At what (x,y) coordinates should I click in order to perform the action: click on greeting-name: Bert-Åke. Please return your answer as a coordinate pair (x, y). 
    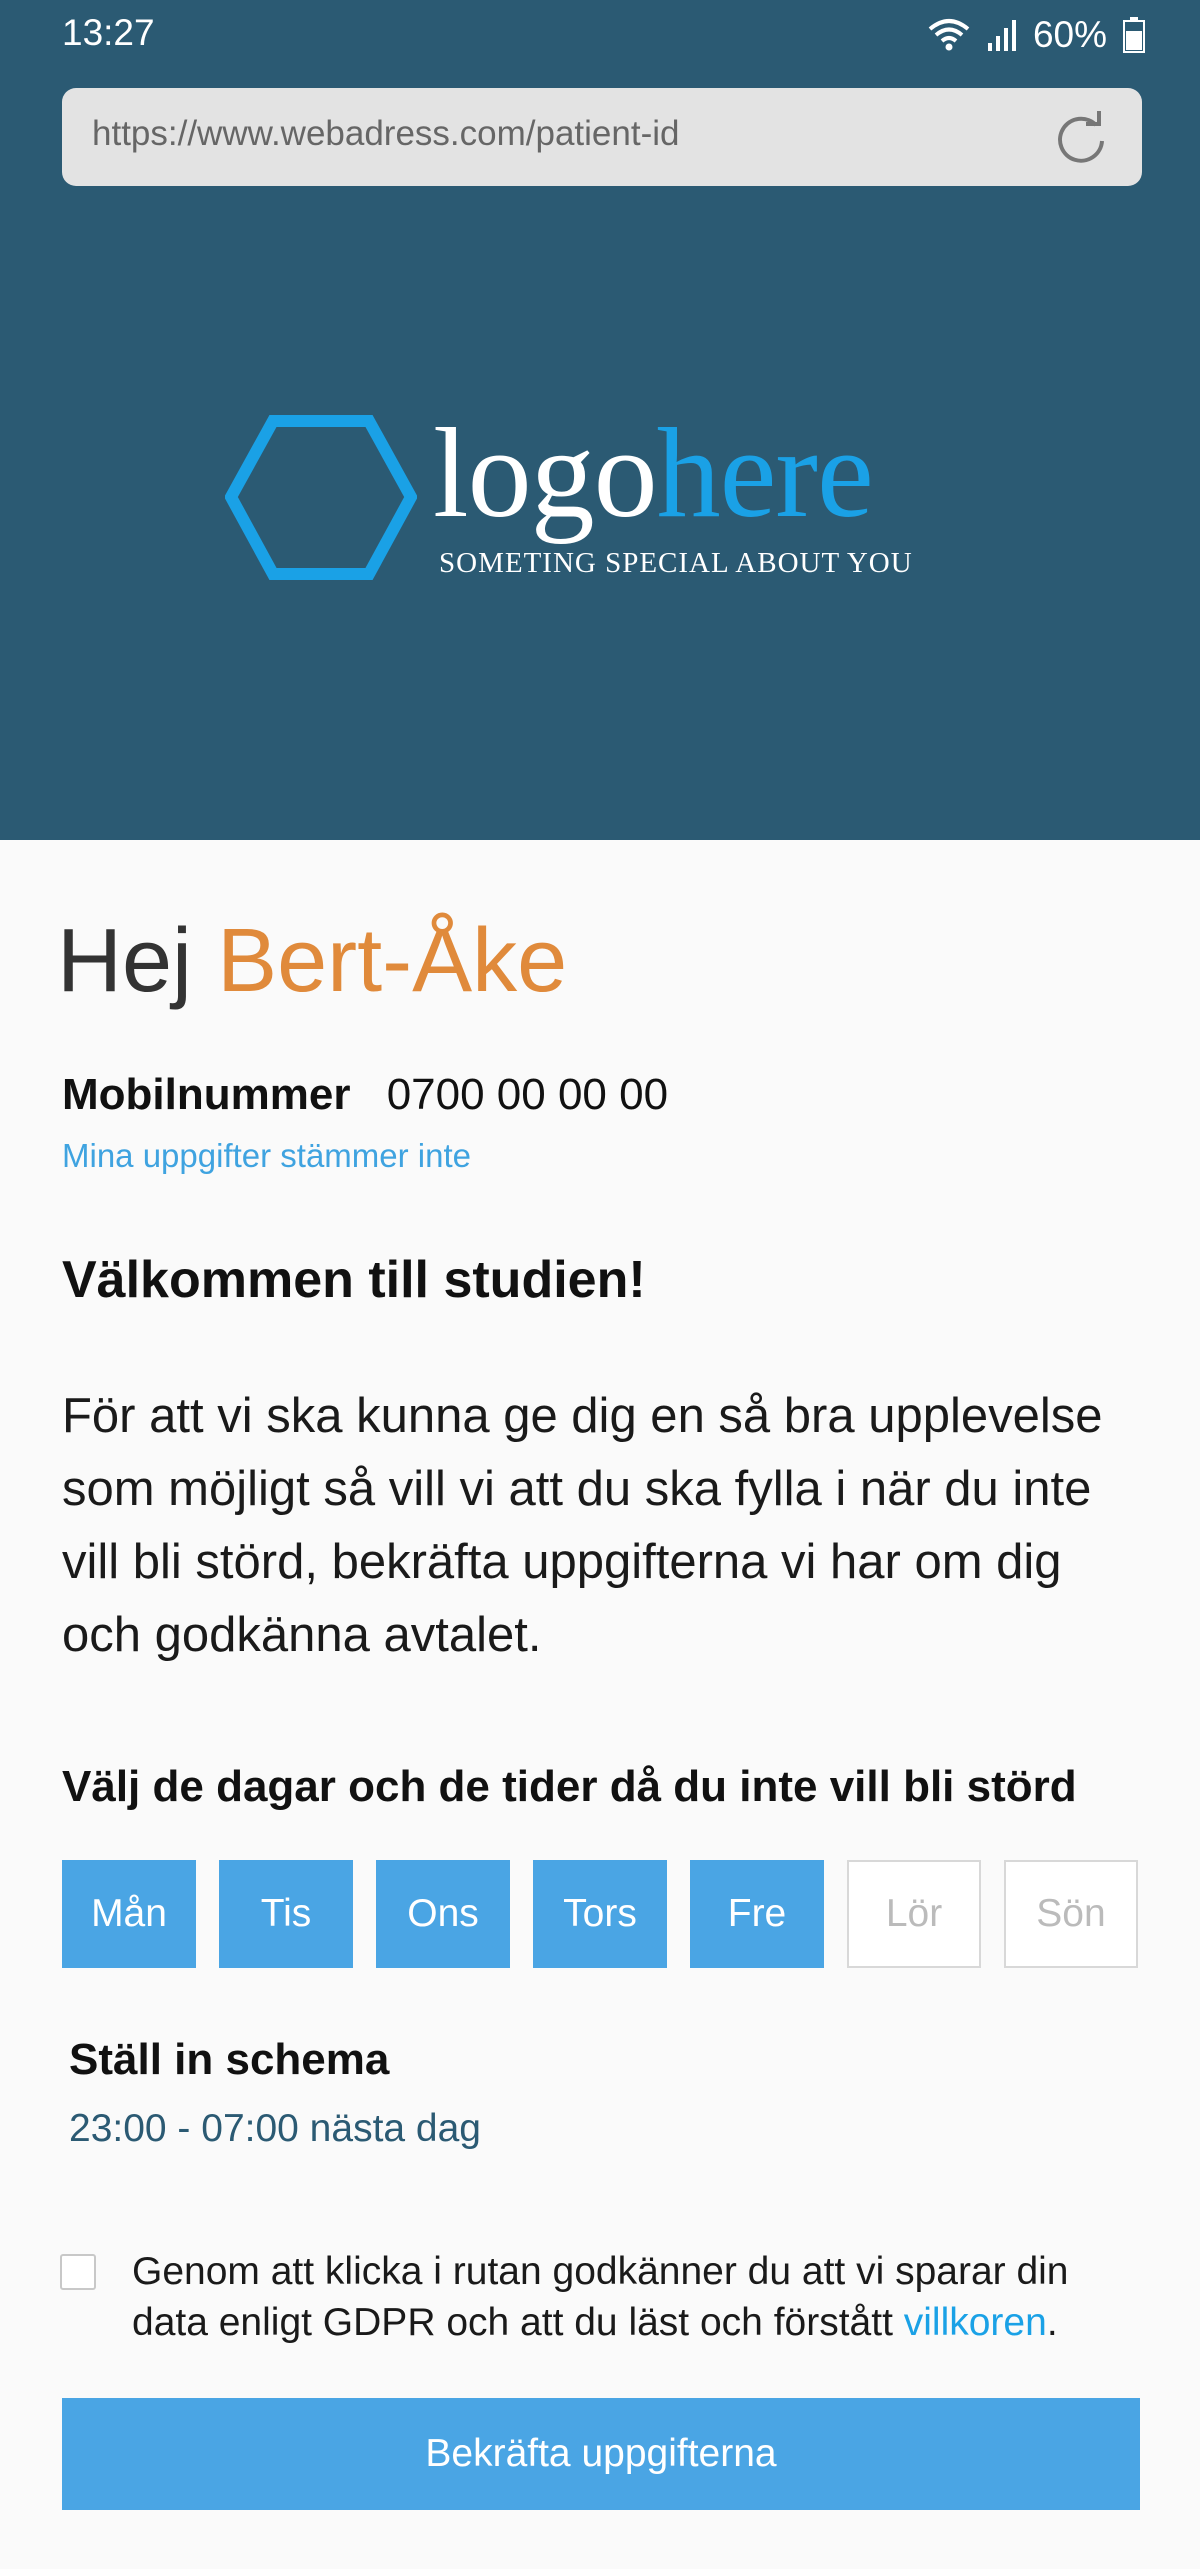
    Looking at the image, I should click on (392, 961).